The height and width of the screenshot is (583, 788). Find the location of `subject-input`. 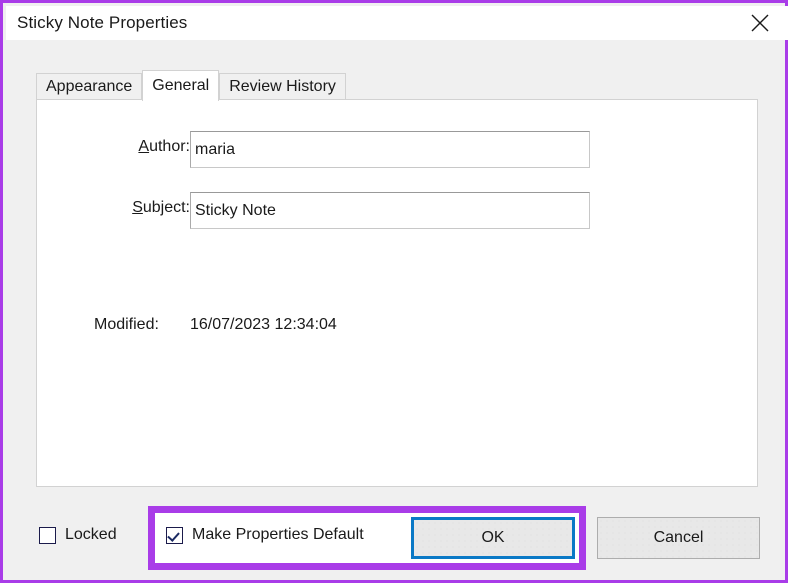

subject-input is located at coordinates (390, 210).